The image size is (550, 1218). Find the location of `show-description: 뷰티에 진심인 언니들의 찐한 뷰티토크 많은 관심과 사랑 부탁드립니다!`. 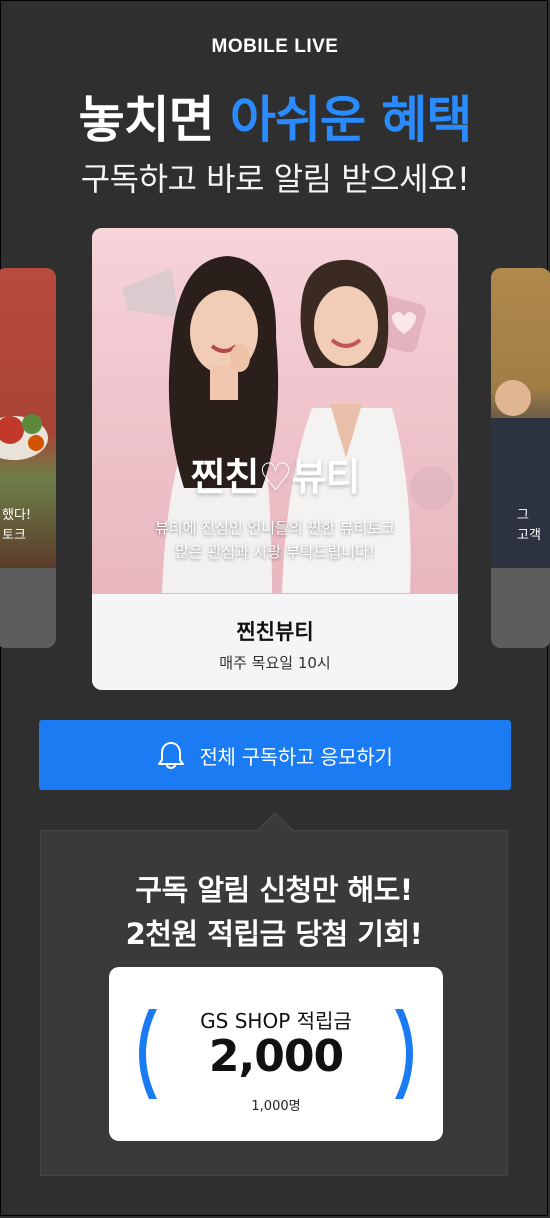

show-description: 뷰티에 진심인 언니들의 찐한 뷰티토크 많은 관심과 사랑 부탁드립니다! is located at coordinates (275, 540).